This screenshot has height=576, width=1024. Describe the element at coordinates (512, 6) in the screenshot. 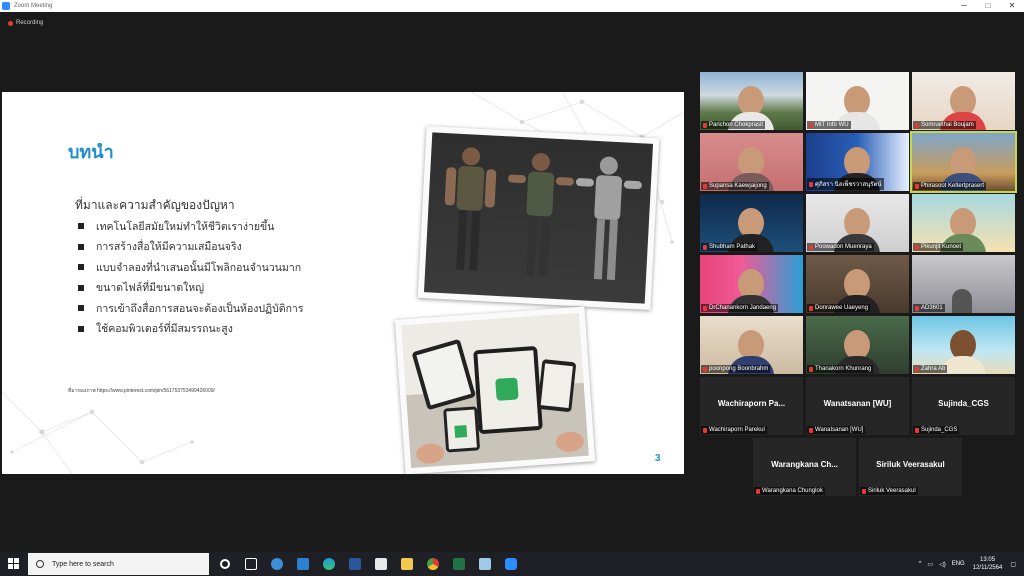

I see `window-titlebar: Zoom Meeting ─ □ ✕` at that location.